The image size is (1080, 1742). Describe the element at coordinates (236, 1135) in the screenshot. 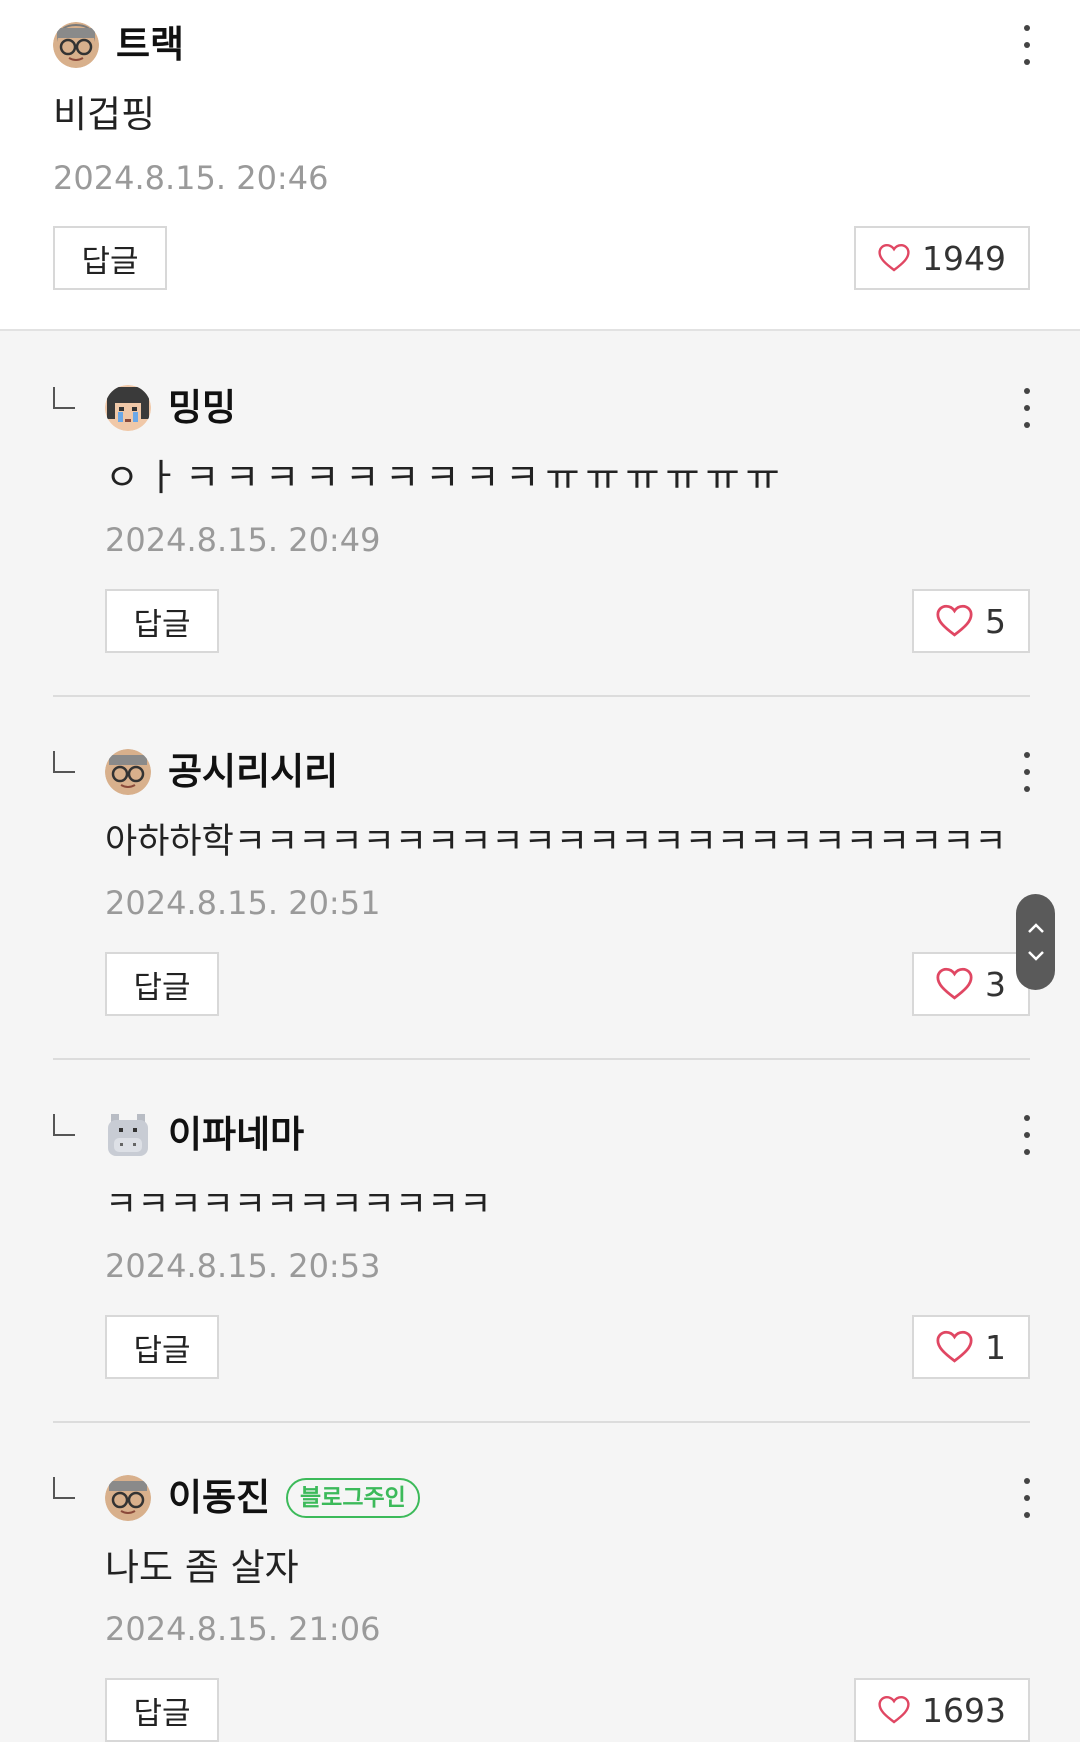

I see `comment-nickname: 이파네마` at that location.